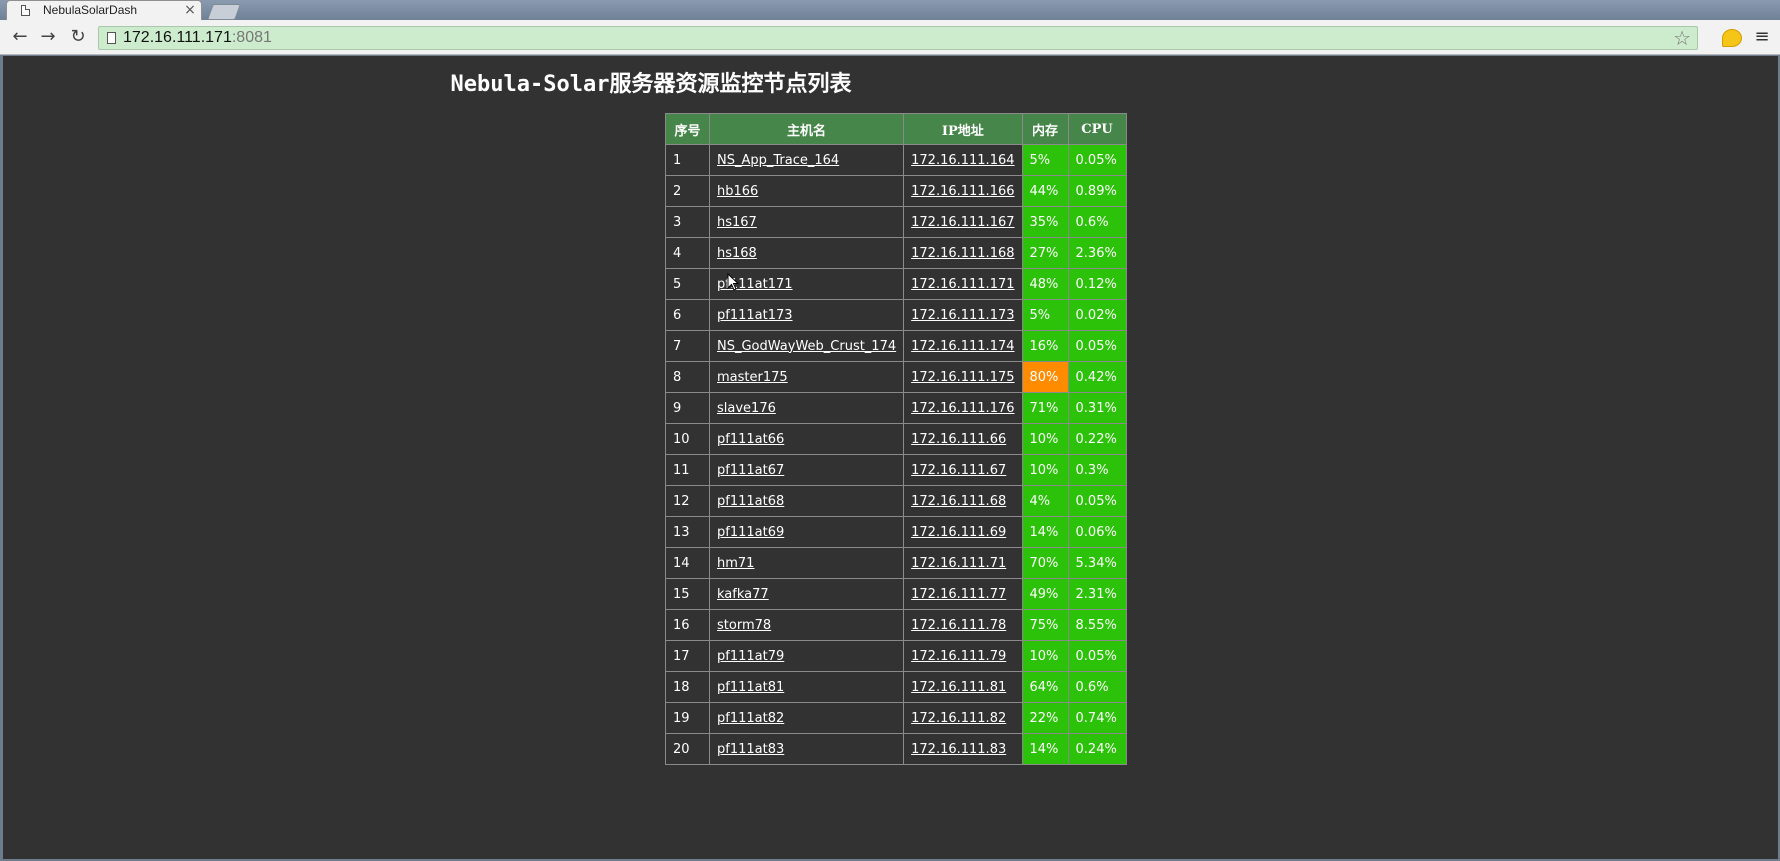 Image resolution: width=1780 pixels, height=861 pixels. What do you see at coordinates (1045, 408) in the screenshot?
I see `memory-usage-cell: 71%` at bounding box center [1045, 408].